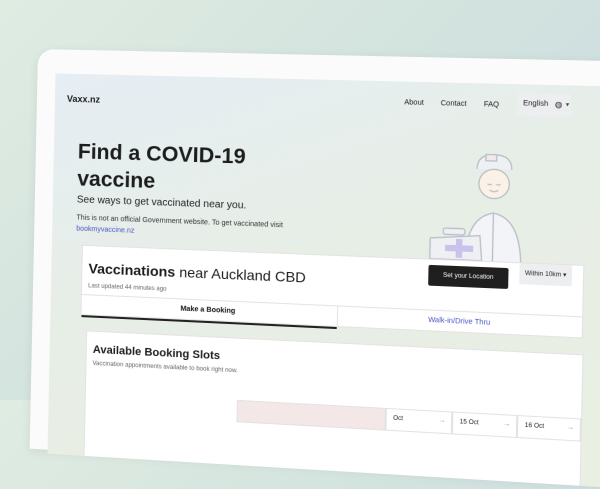 Image resolution: width=600 pixels, height=489 pixels. What do you see at coordinates (549, 428) in the screenshot?
I see `date-cell: 16 Oct →` at bounding box center [549, 428].